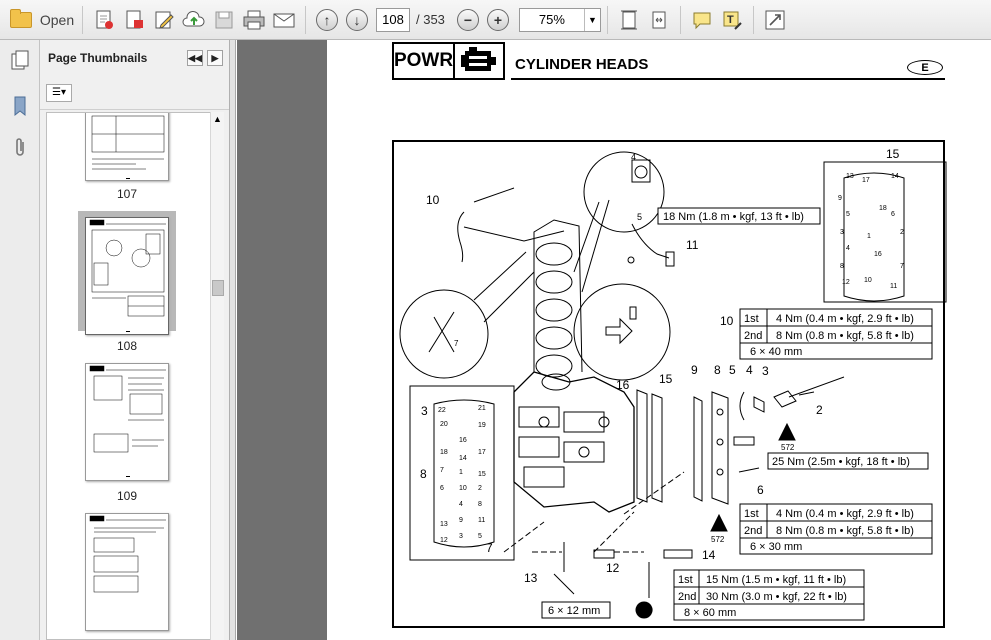 The image size is (991, 640). Describe the element at coordinates (613, 568) in the screenshot. I see `callout: 12` at that location.